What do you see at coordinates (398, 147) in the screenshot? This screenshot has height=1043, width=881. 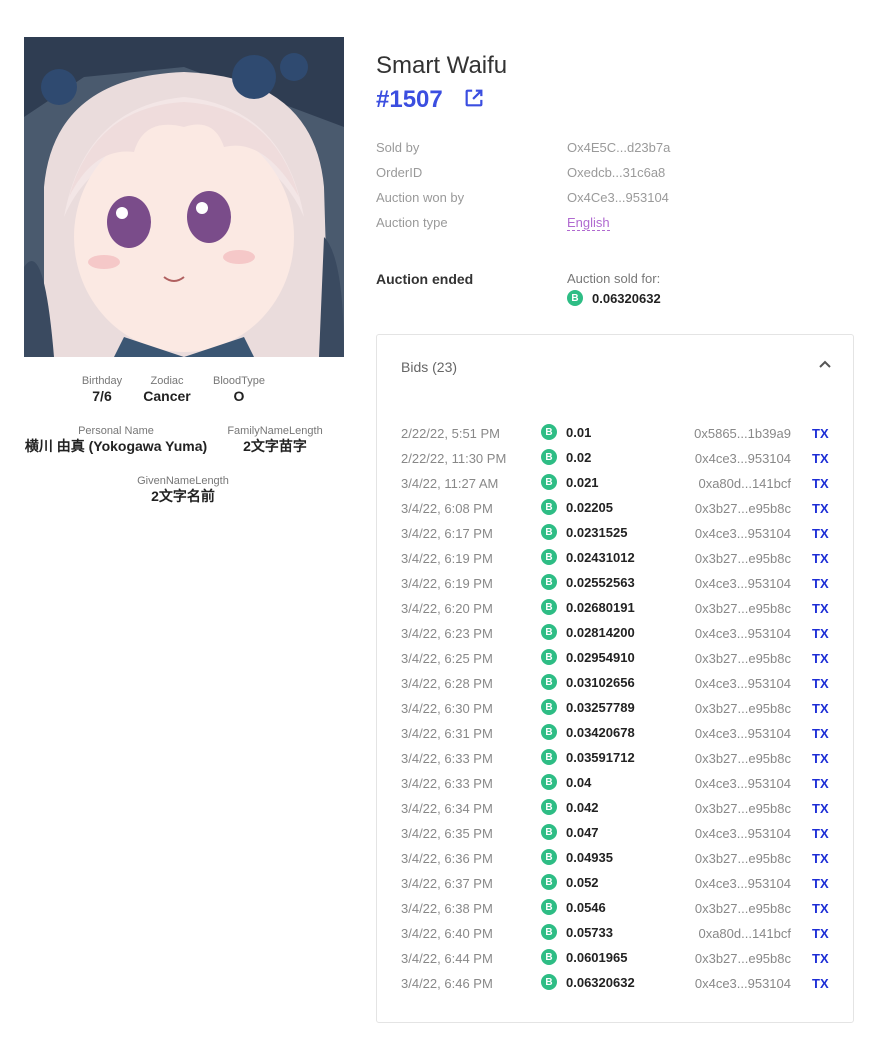 I see `sold-by-label: Sold by` at bounding box center [398, 147].